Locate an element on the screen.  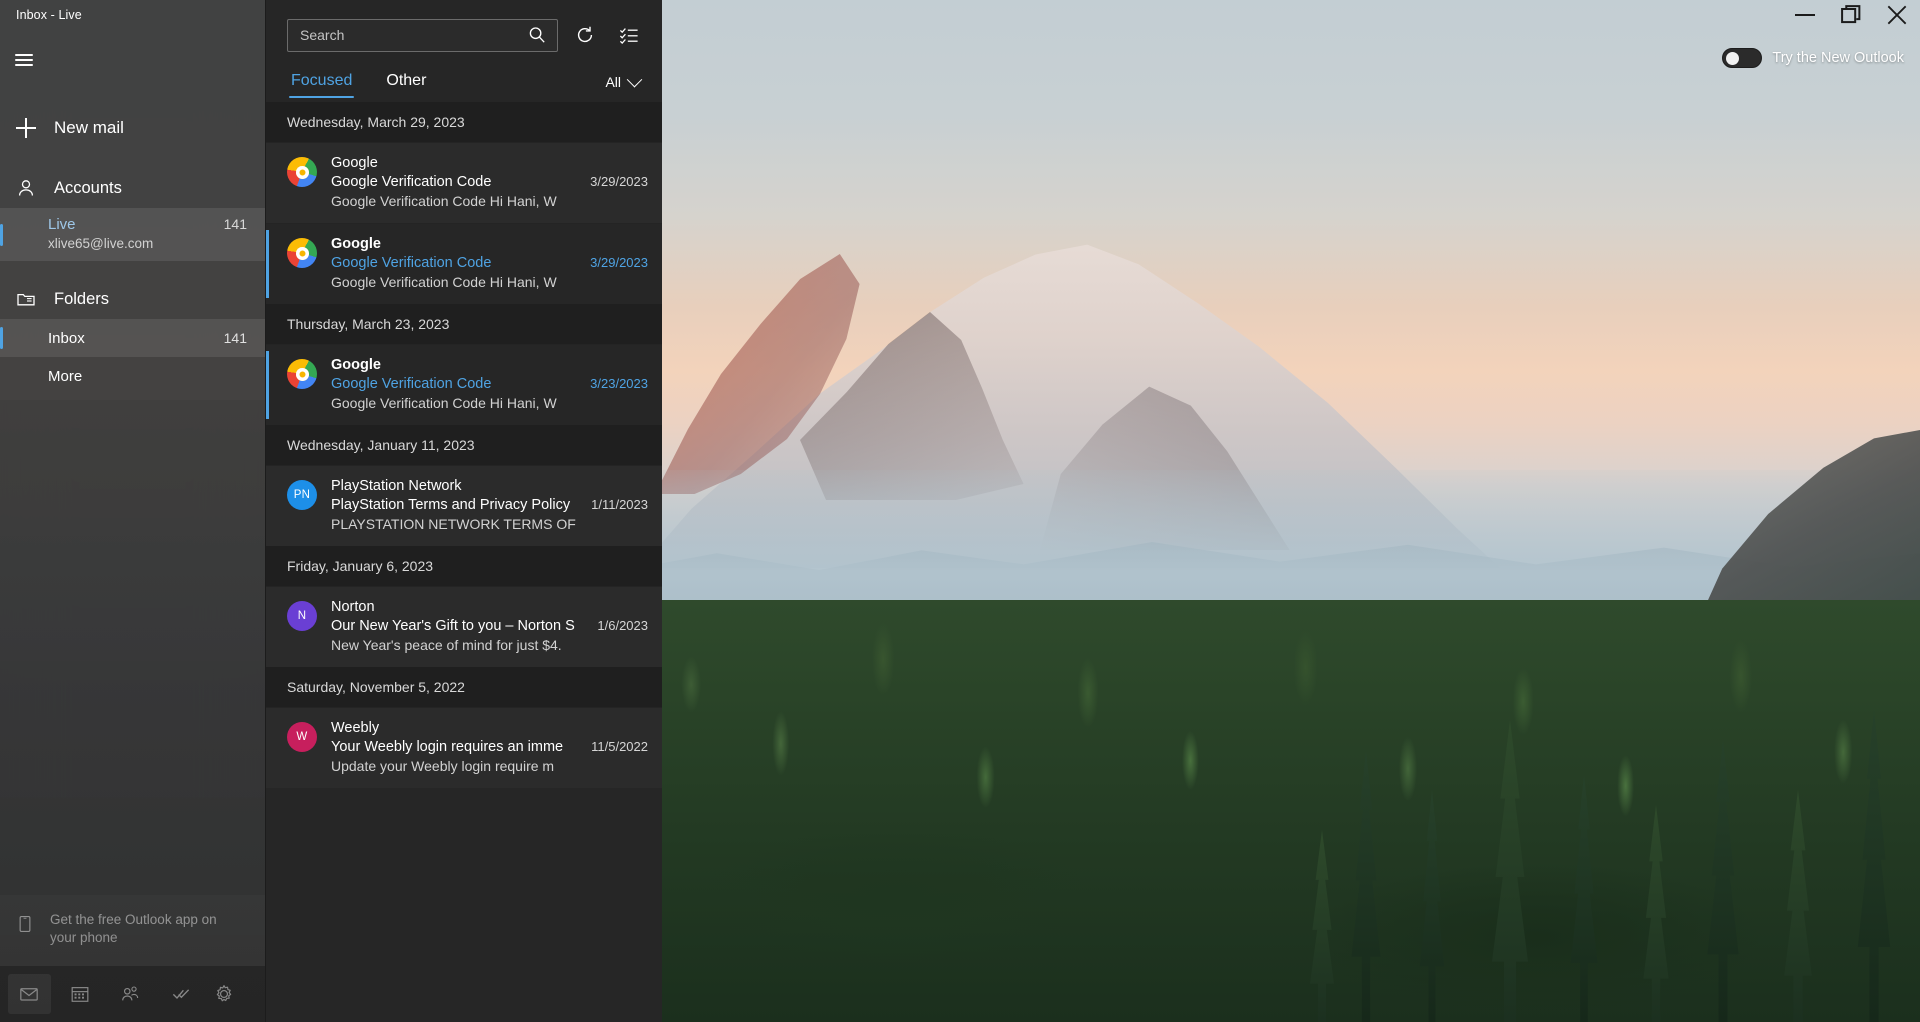
bottom-nav-todo is located at coordinates (181, 994).